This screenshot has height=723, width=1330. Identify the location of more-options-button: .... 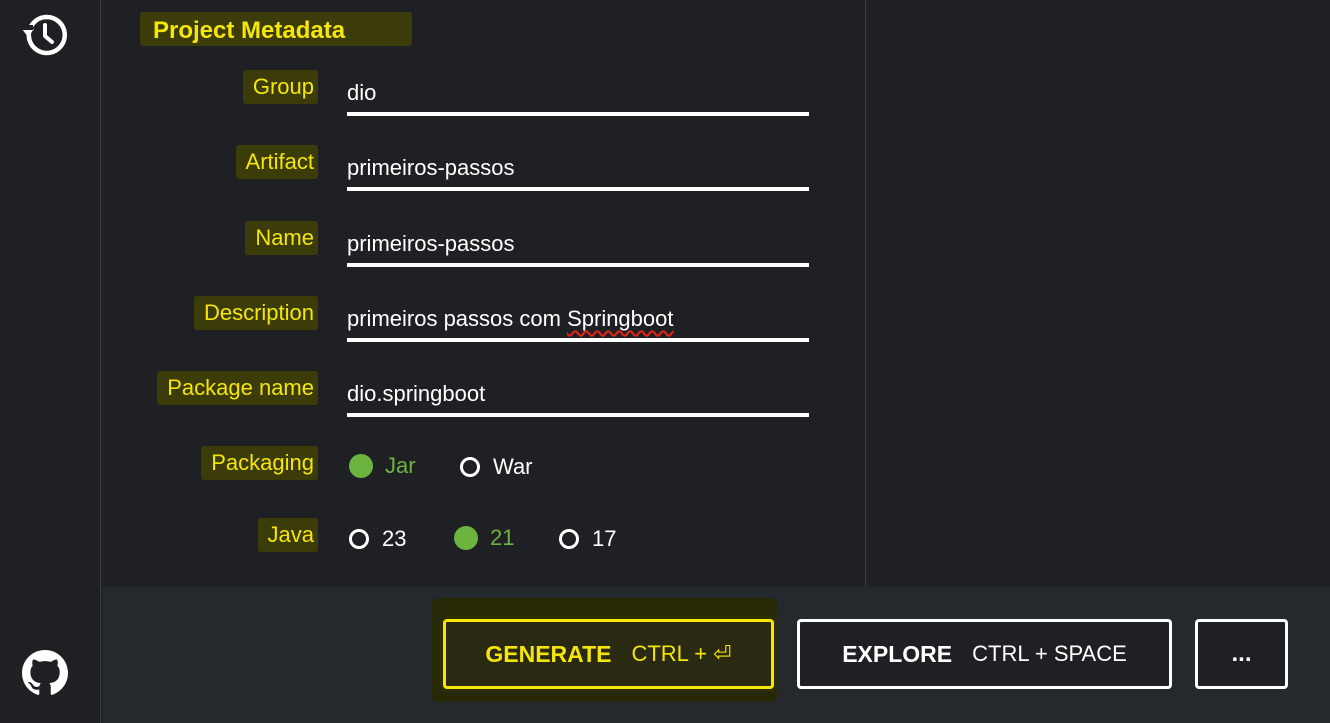
(1241, 654).